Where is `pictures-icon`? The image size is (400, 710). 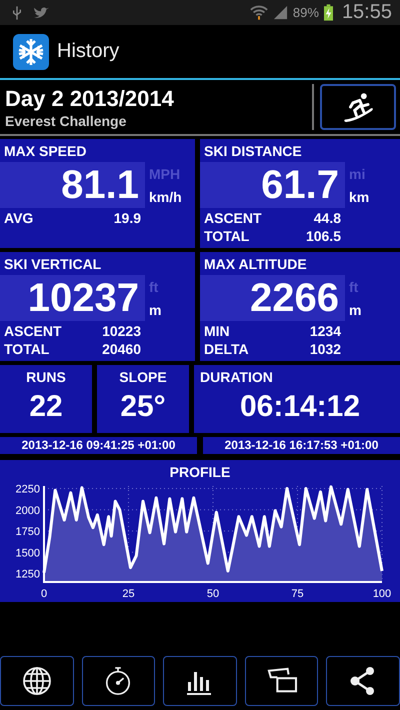 pictures-icon is located at coordinates (282, 681).